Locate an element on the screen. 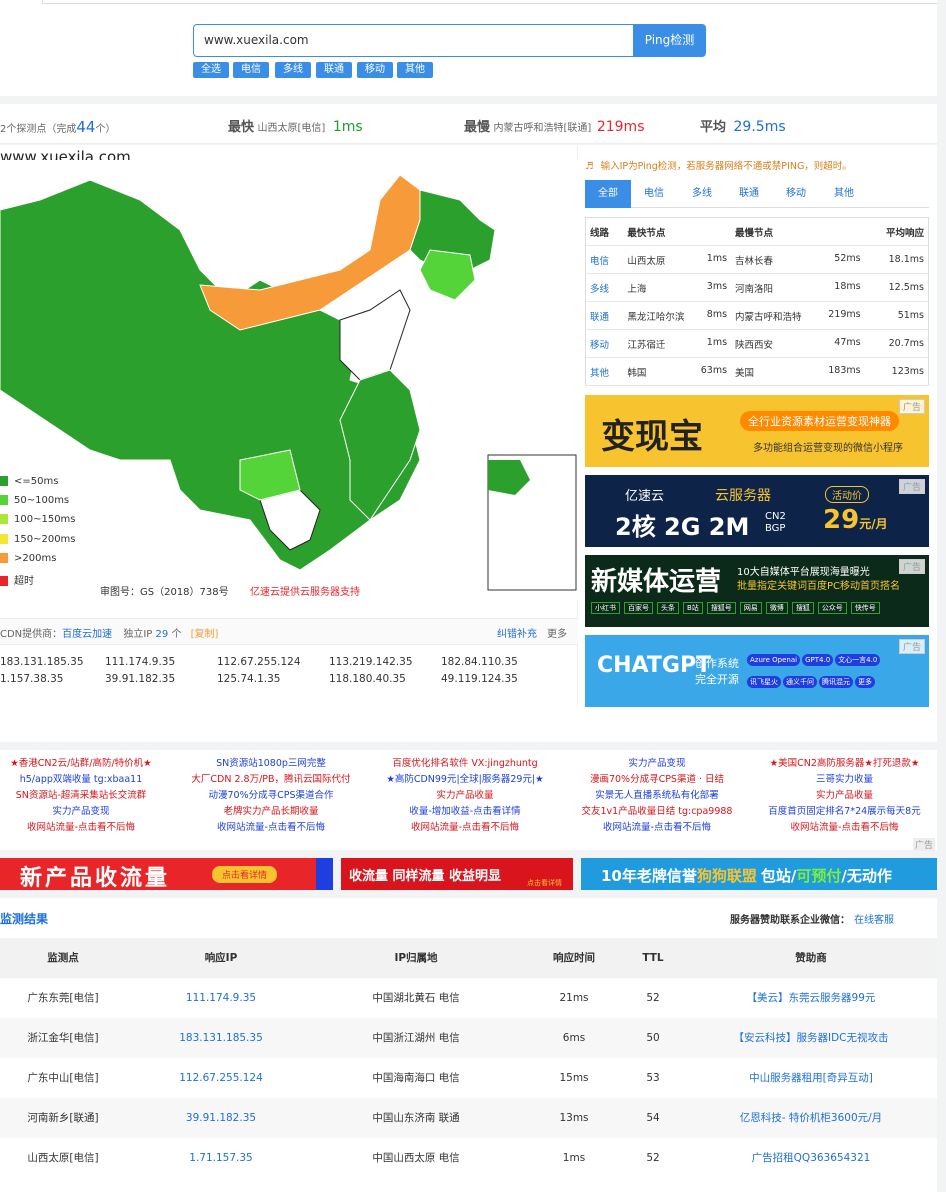 This screenshot has width=946, height=1192. filter-mobile: 移动 is located at coordinates (375, 70).